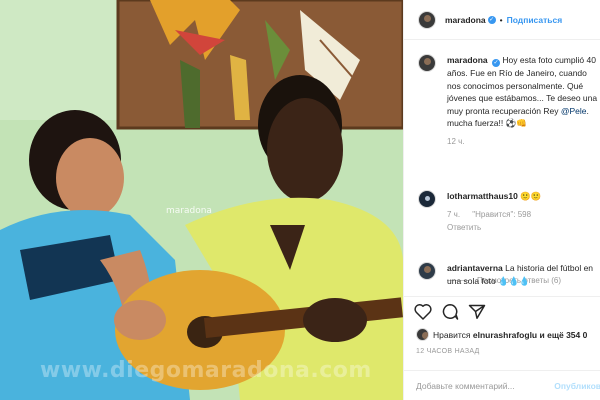 This screenshot has height=400, width=600. What do you see at coordinates (477, 311) in the screenshot?
I see `share-icon` at bounding box center [477, 311].